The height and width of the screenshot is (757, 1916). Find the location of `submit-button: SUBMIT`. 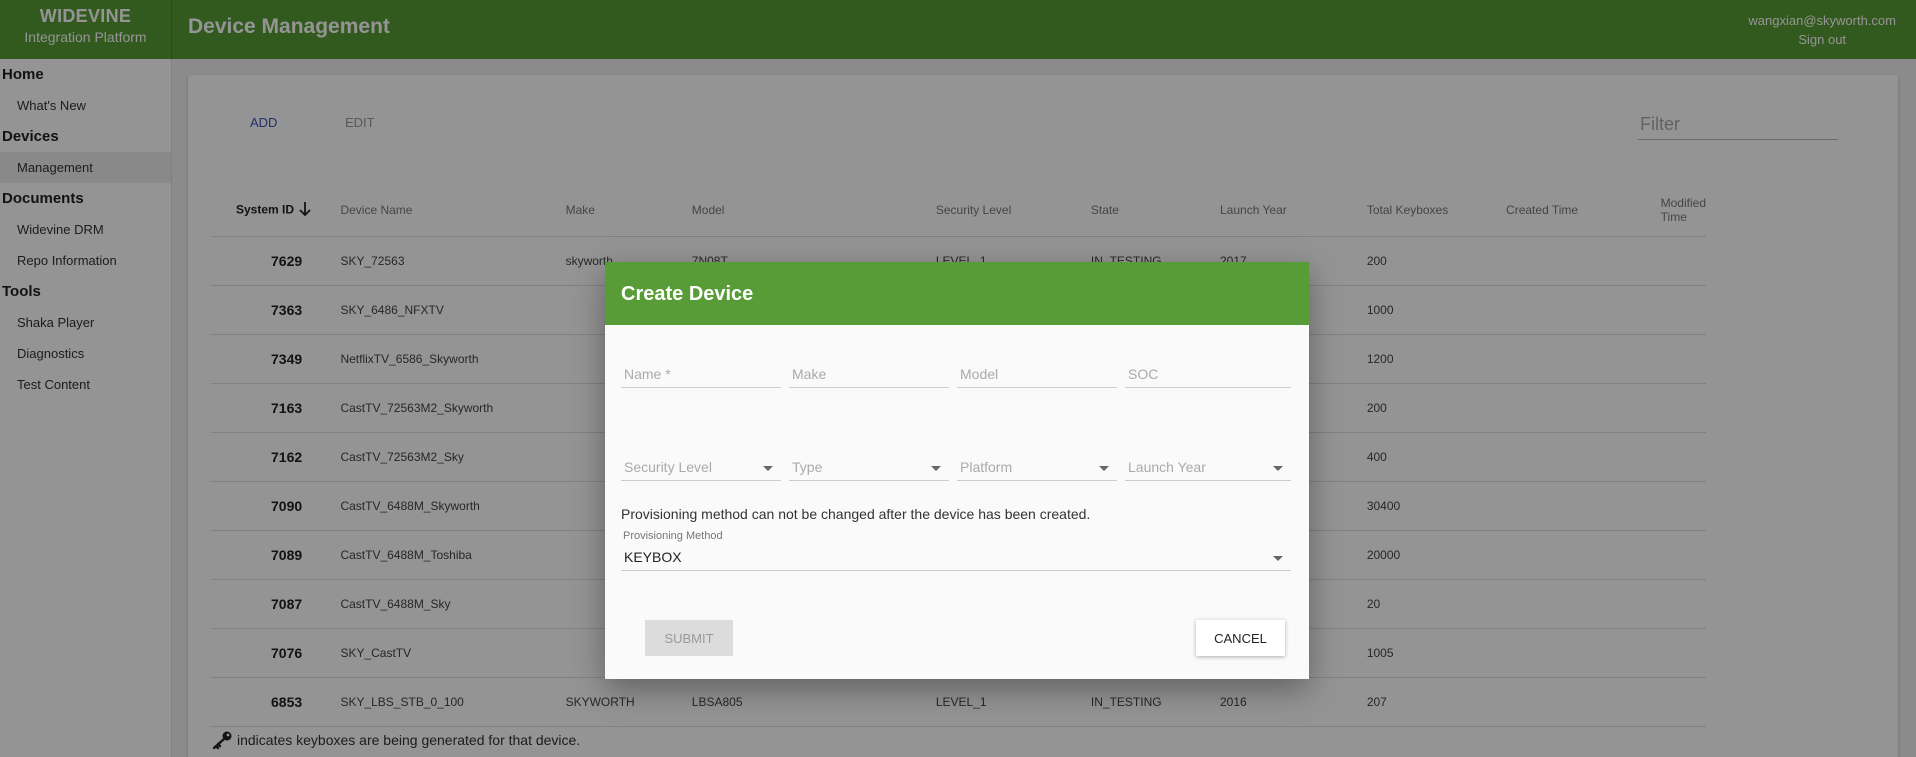

submit-button: SUBMIT is located at coordinates (689, 638).